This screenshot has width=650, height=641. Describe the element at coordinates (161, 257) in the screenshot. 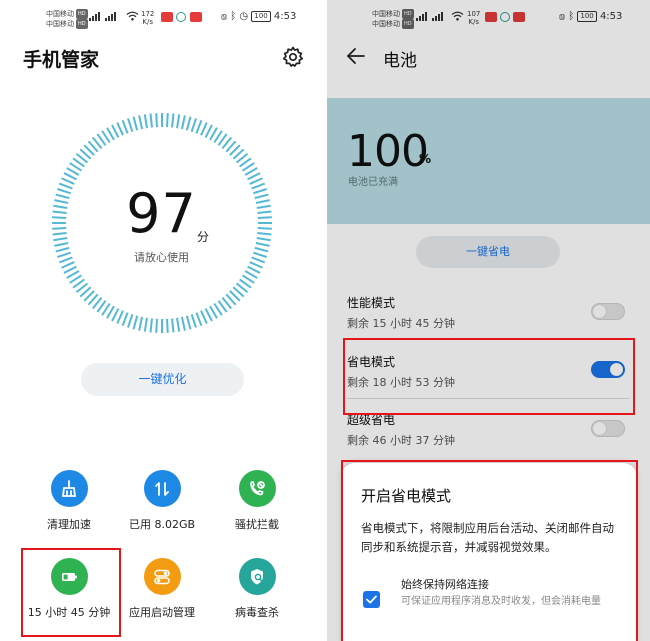

I see `score-caption: 请放心使用` at that location.